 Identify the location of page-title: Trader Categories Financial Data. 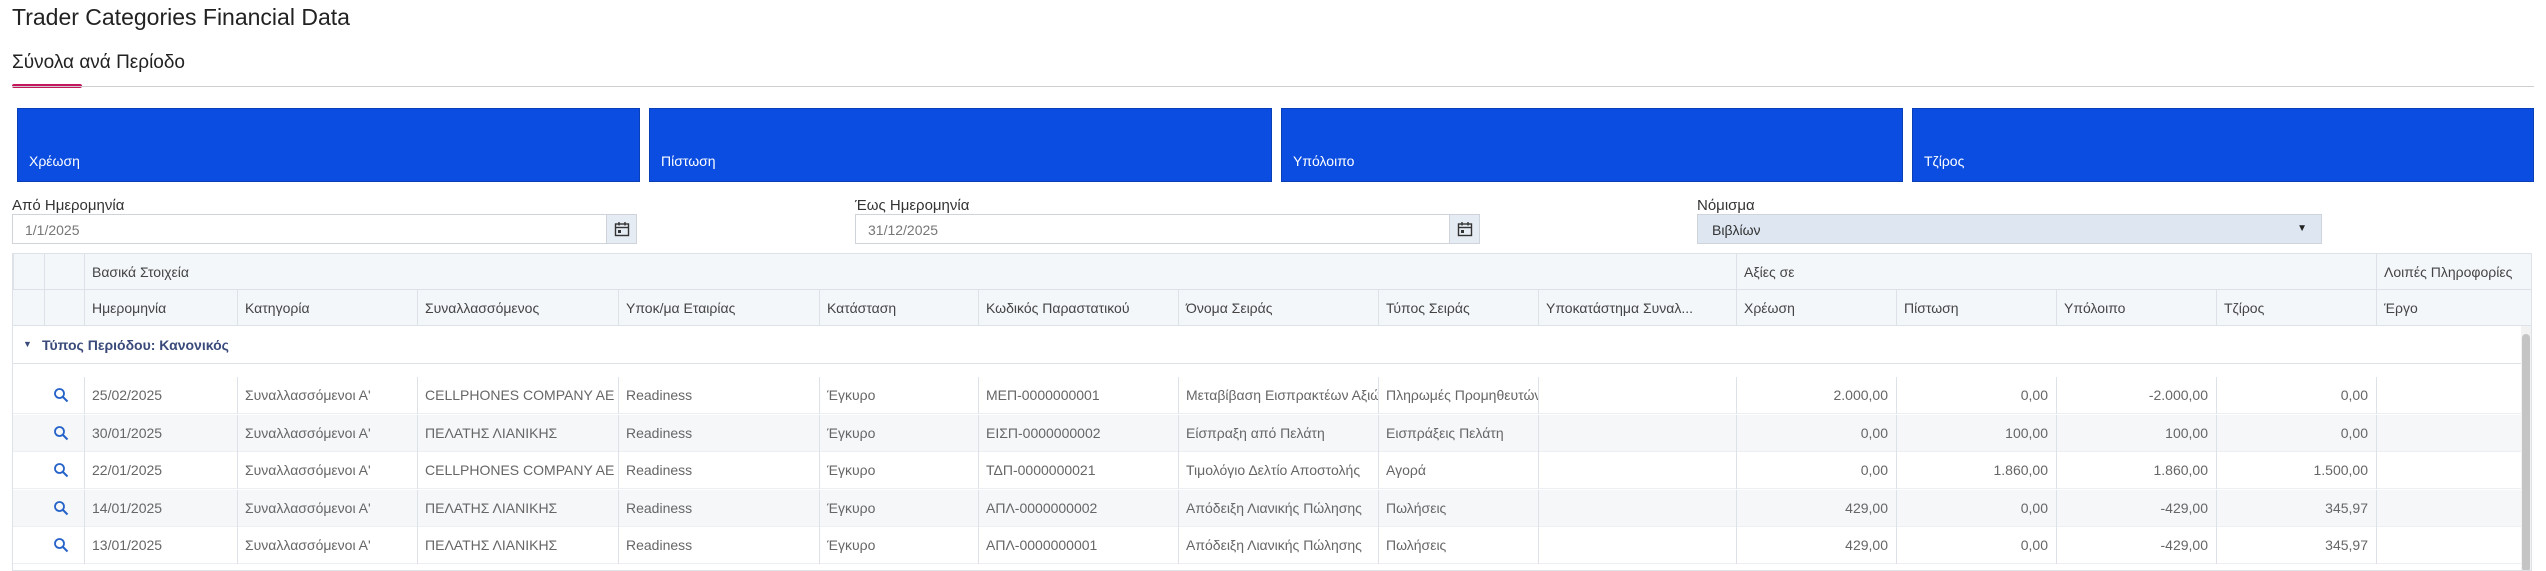
(181, 17).